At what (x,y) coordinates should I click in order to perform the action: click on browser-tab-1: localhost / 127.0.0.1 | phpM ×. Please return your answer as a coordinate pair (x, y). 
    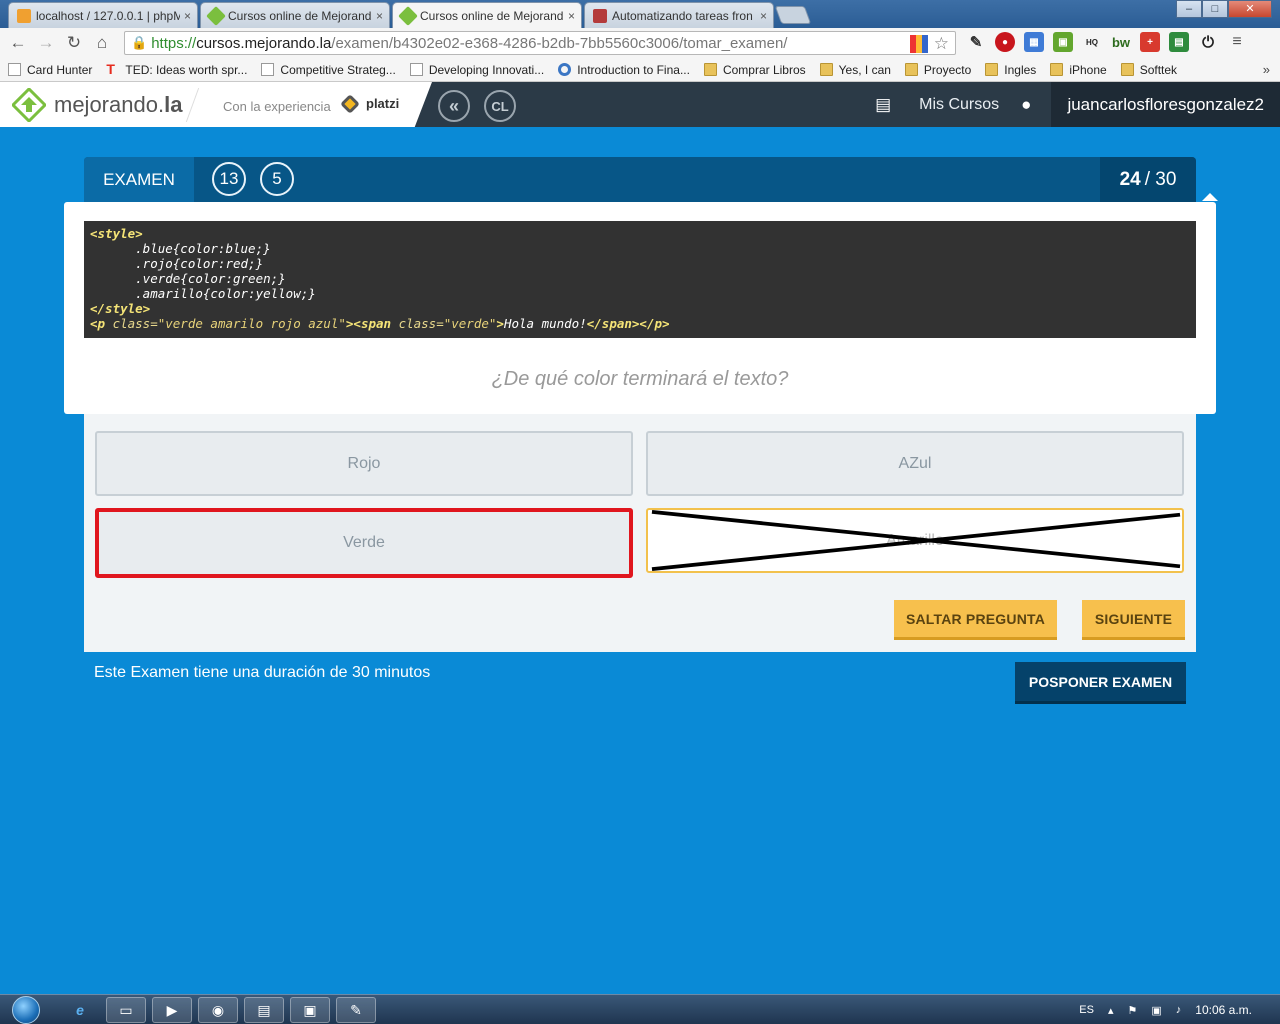
    Looking at the image, I should click on (103, 15).